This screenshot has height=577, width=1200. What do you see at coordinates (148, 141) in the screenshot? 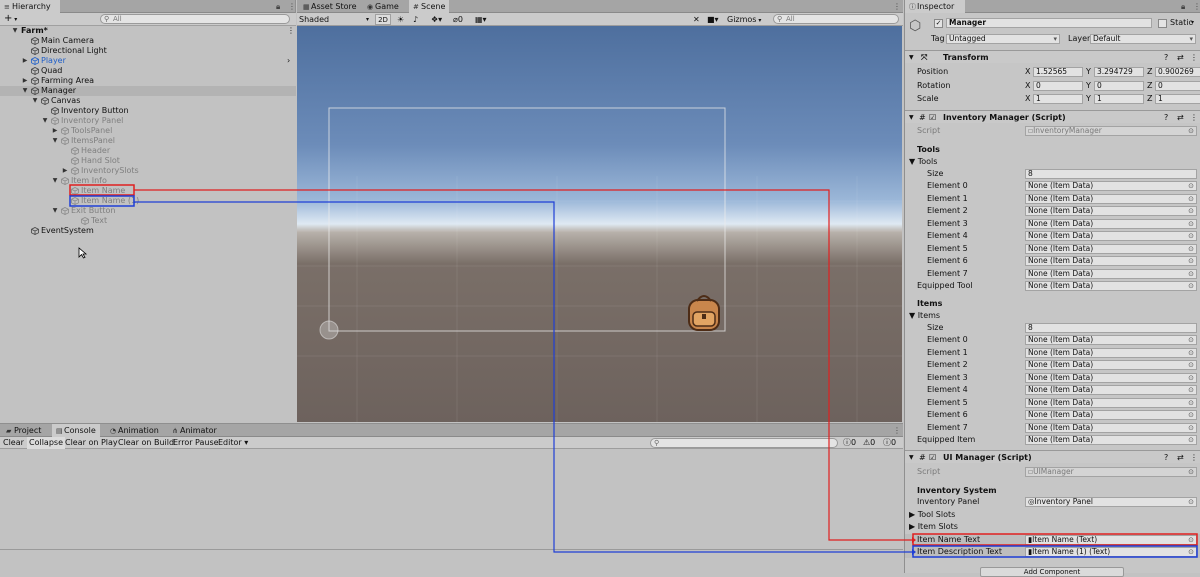
I see `hierarchy-item: ▼ ItemsPanel` at bounding box center [148, 141].